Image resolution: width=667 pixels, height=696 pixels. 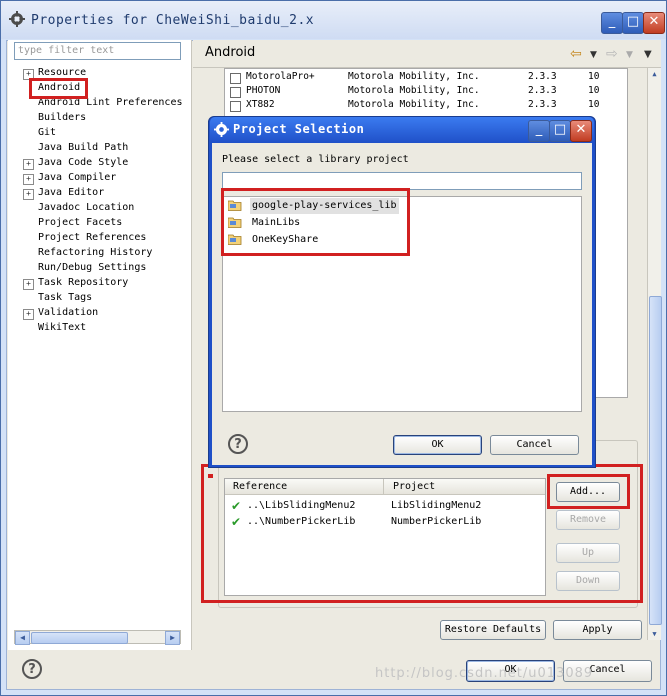 I want to click on tree-item: WikiText, so click(x=62, y=328).